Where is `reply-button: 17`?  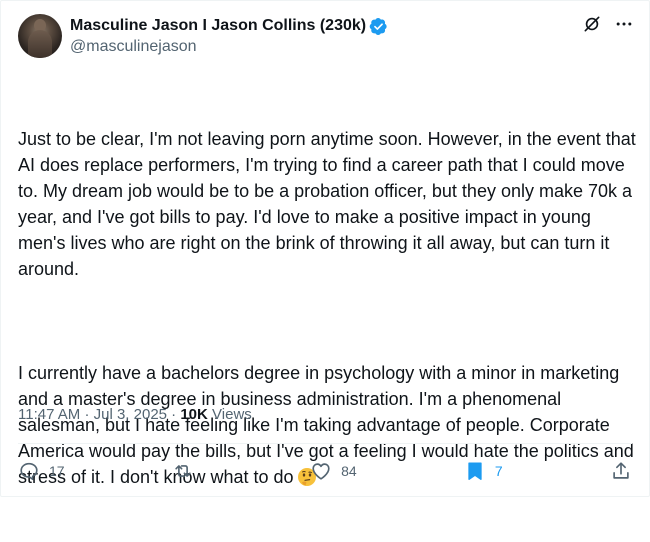 reply-button: 17 is located at coordinates (41, 471).